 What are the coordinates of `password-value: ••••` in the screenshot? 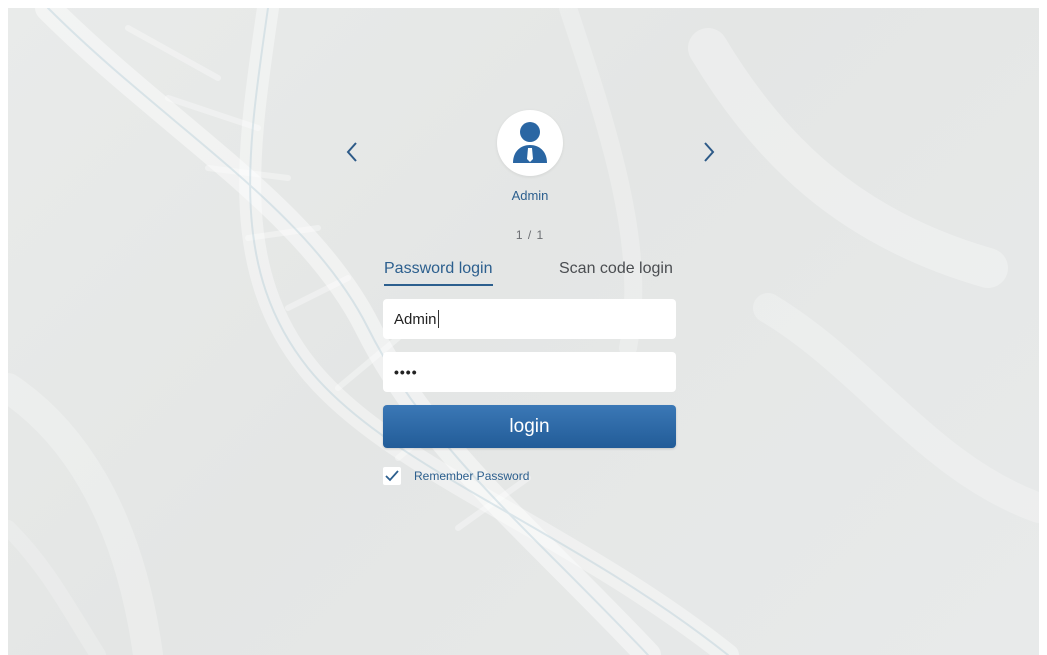 It's located at (406, 372).